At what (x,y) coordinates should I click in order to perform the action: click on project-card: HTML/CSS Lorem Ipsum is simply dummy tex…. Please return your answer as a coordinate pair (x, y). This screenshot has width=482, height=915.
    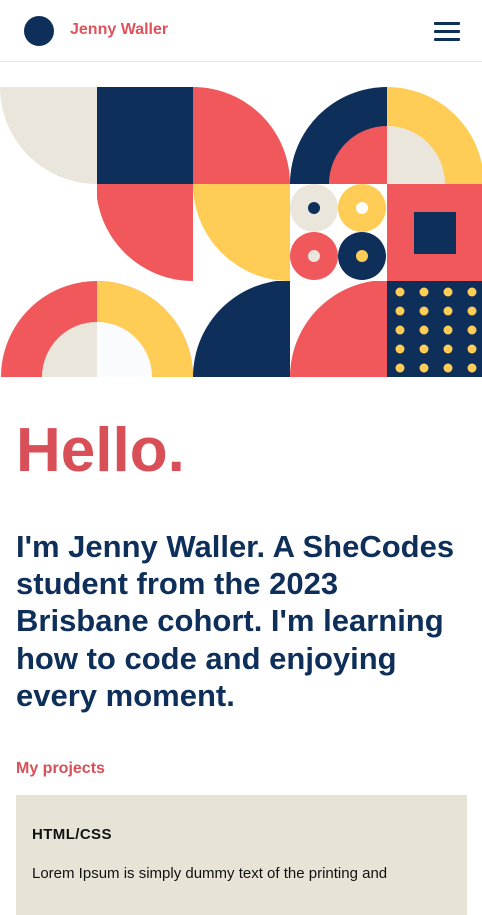
    Looking at the image, I should click on (241, 855).